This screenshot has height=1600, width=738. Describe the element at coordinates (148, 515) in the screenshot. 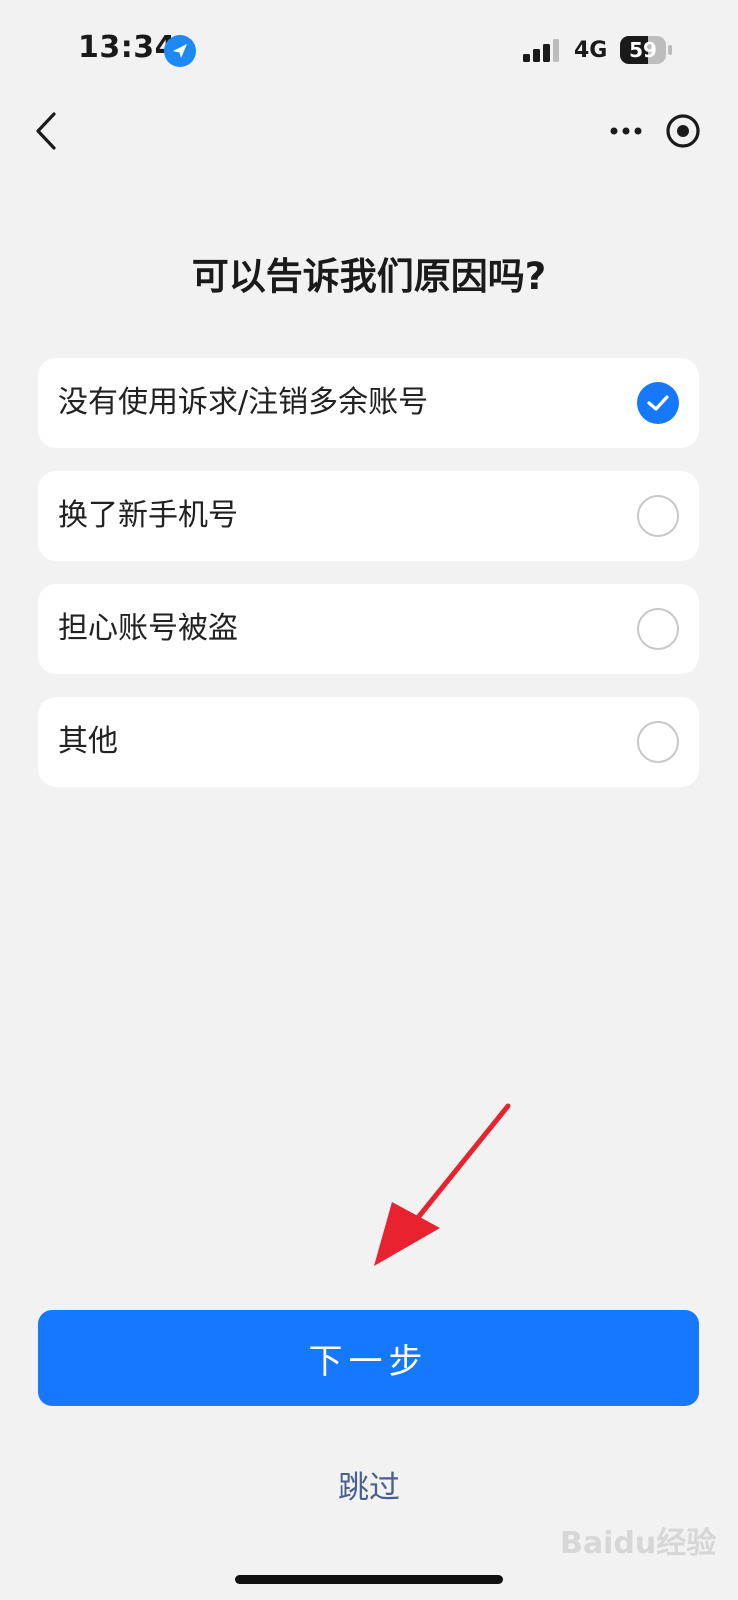

I see `option-label: 换了新手机号` at that location.